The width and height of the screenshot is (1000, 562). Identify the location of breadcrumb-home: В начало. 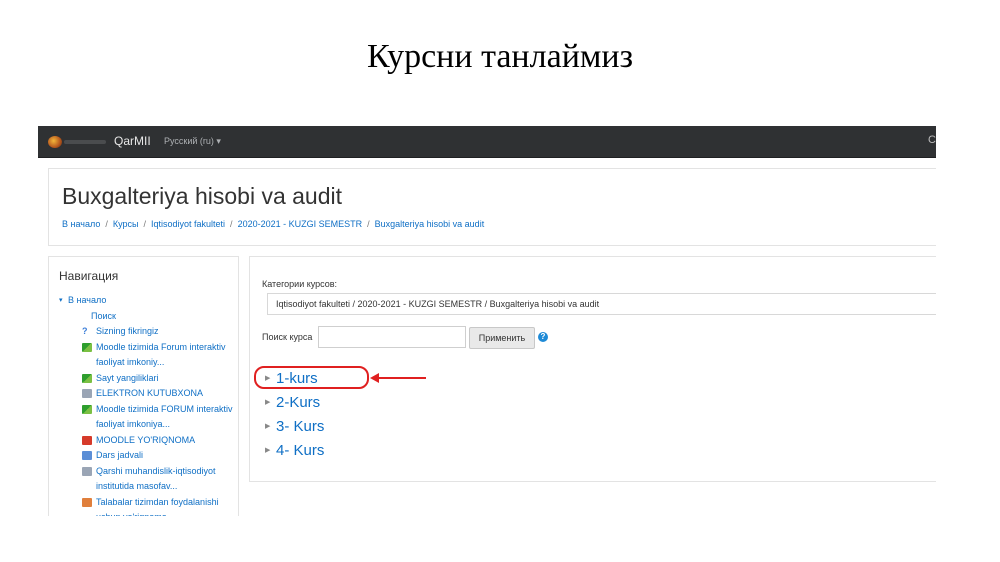
(81, 224).